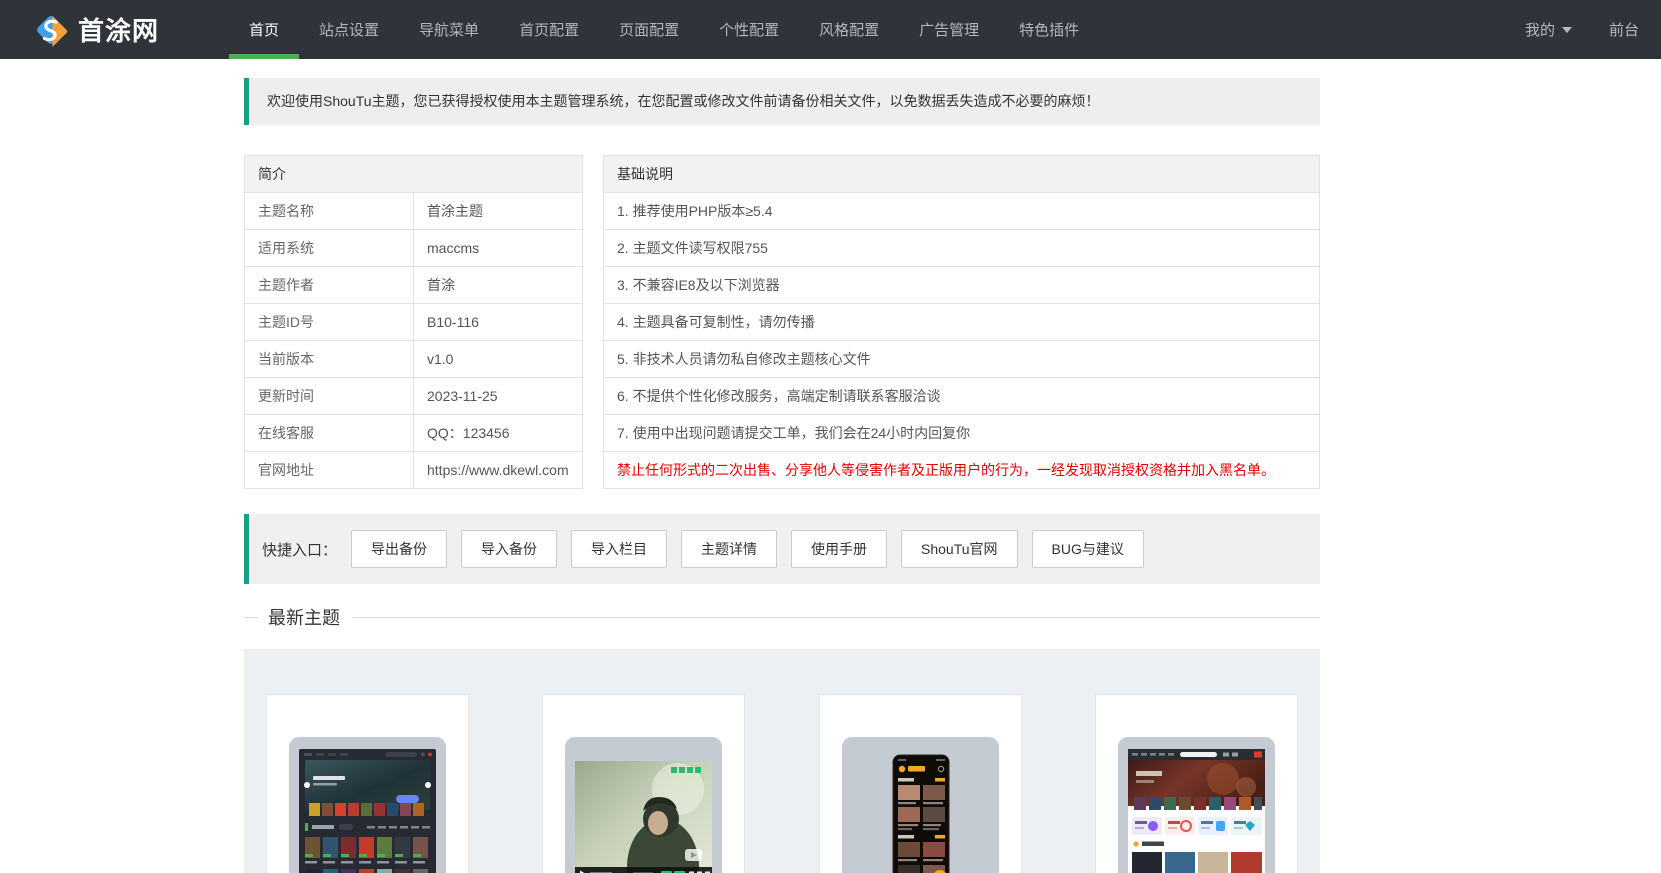  I want to click on page-section-title: 最新主题, so click(304, 618).